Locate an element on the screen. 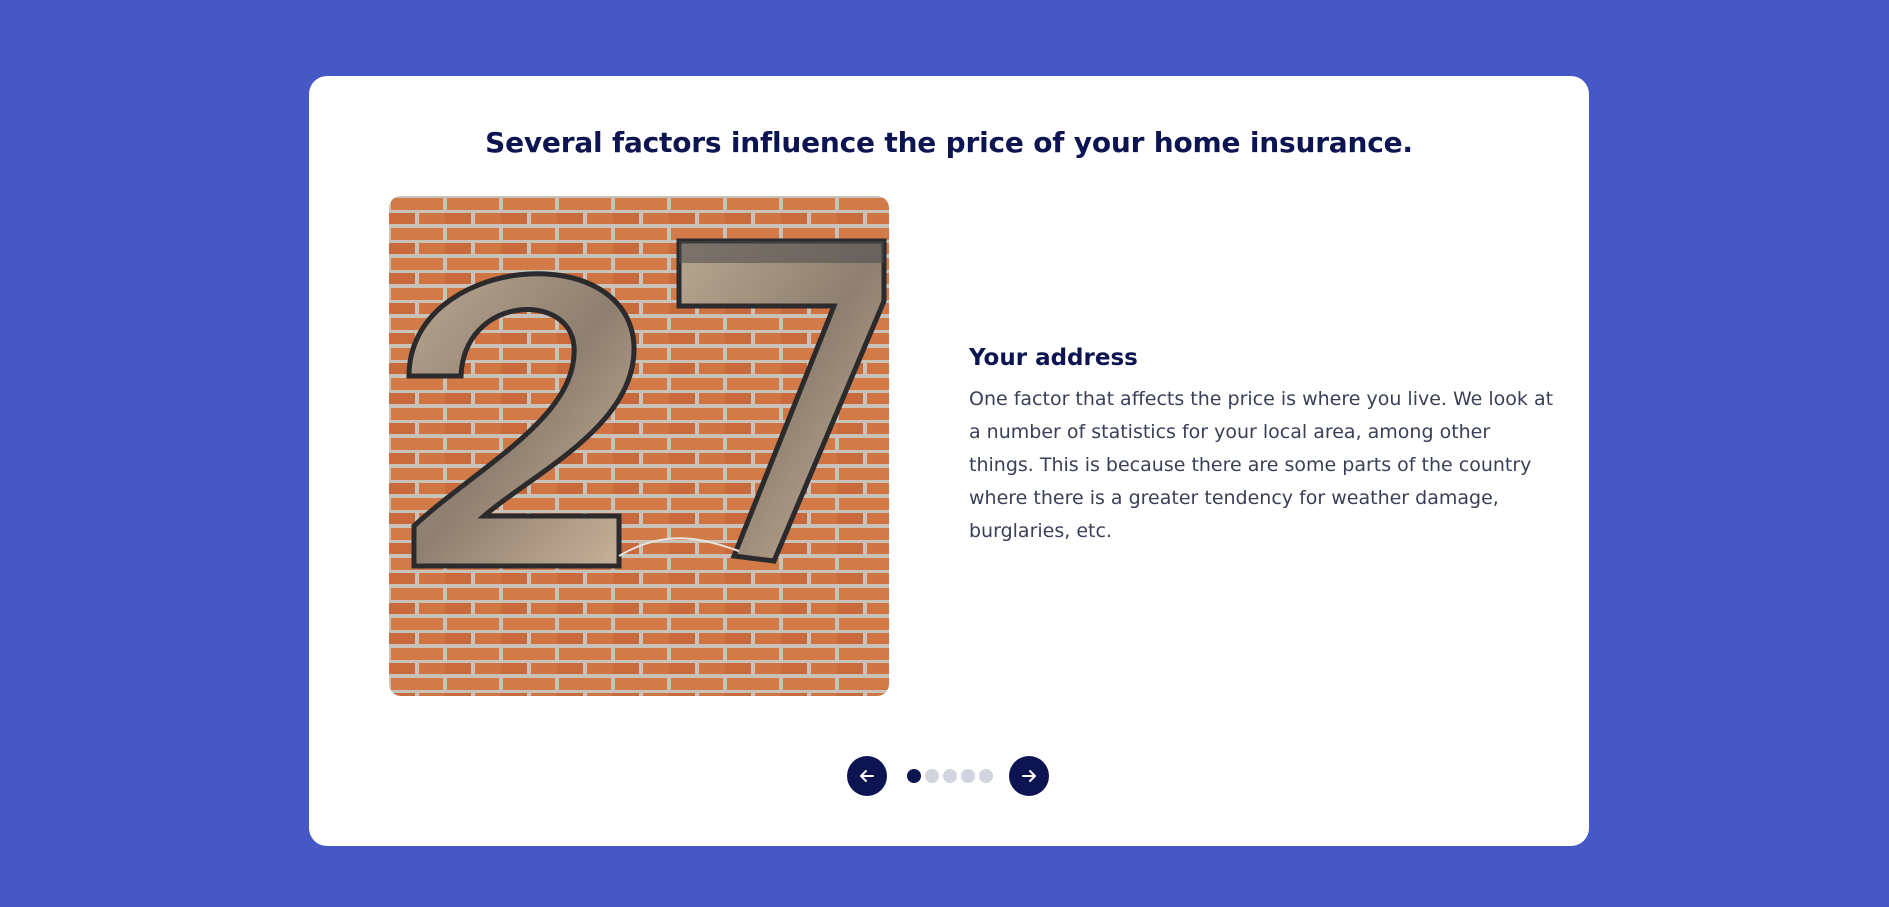 The height and width of the screenshot is (907, 1889). next-slide-button is located at coordinates (1029, 776).